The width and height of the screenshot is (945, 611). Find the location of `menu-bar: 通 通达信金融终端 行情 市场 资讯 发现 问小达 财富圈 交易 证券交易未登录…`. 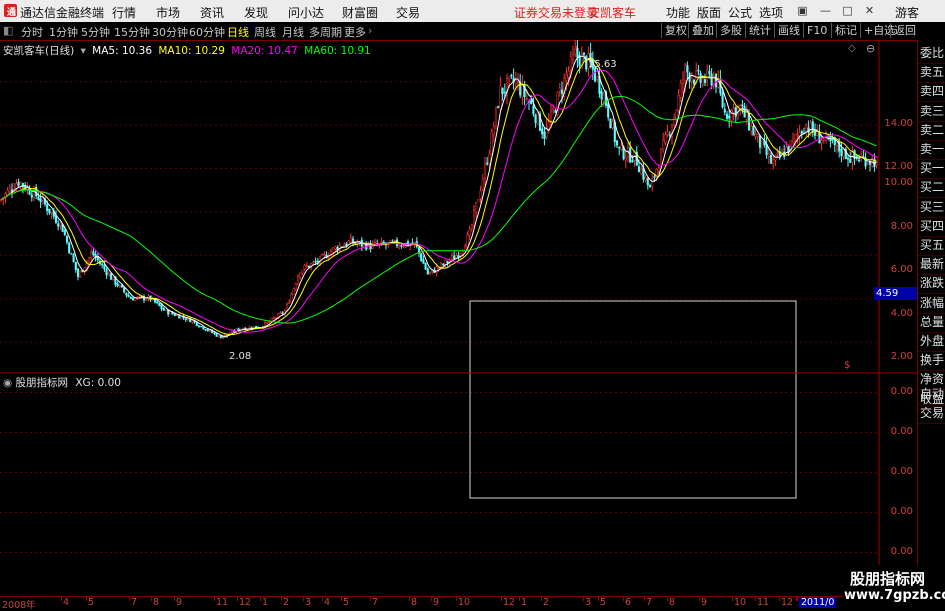

menu-bar: 通 通达信金融终端 行情 市场 资讯 发现 问小达 财富圈 交易 证券交易未登录… is located at coordinates (472, 11).